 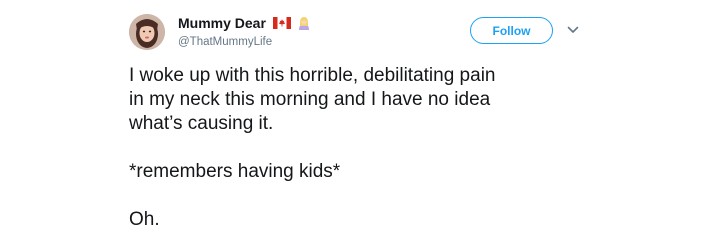 I want to click on author-handle: @ThatMummyLife, so click(x=225, y=42).